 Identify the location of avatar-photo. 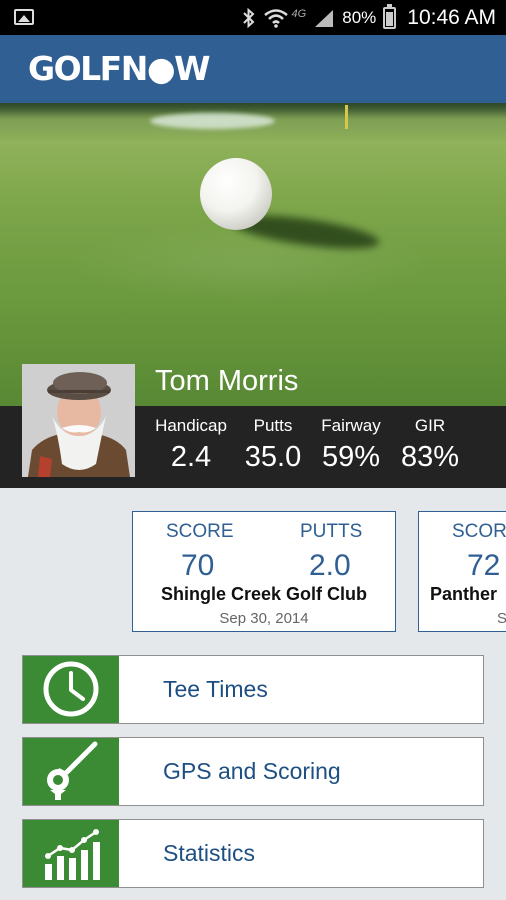
(78, 420).